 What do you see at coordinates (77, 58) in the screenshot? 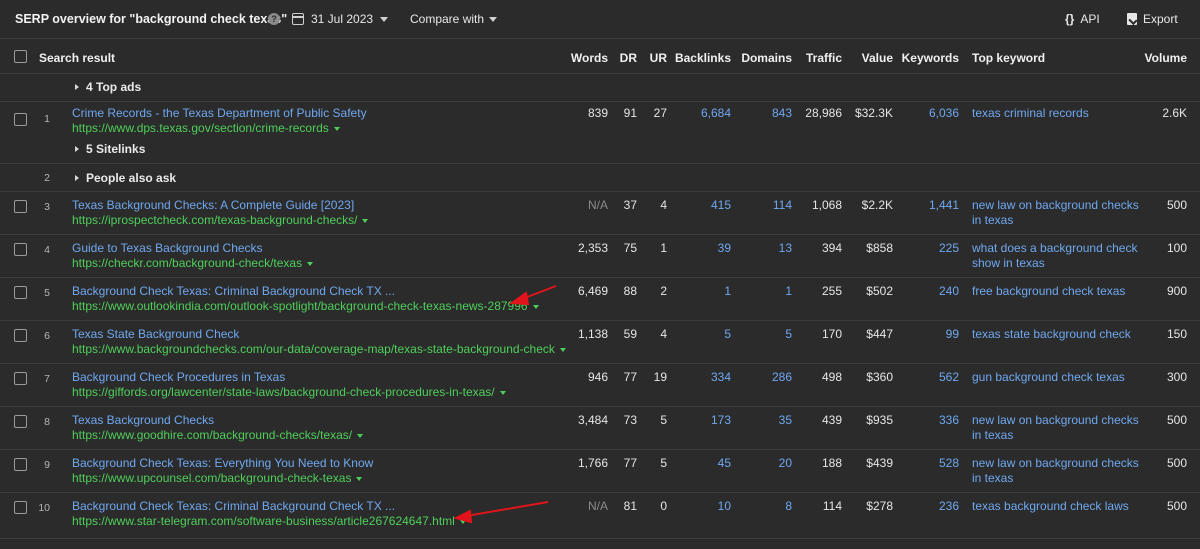
I see `col-search-result: Search result` at bounding box center [77, 58].